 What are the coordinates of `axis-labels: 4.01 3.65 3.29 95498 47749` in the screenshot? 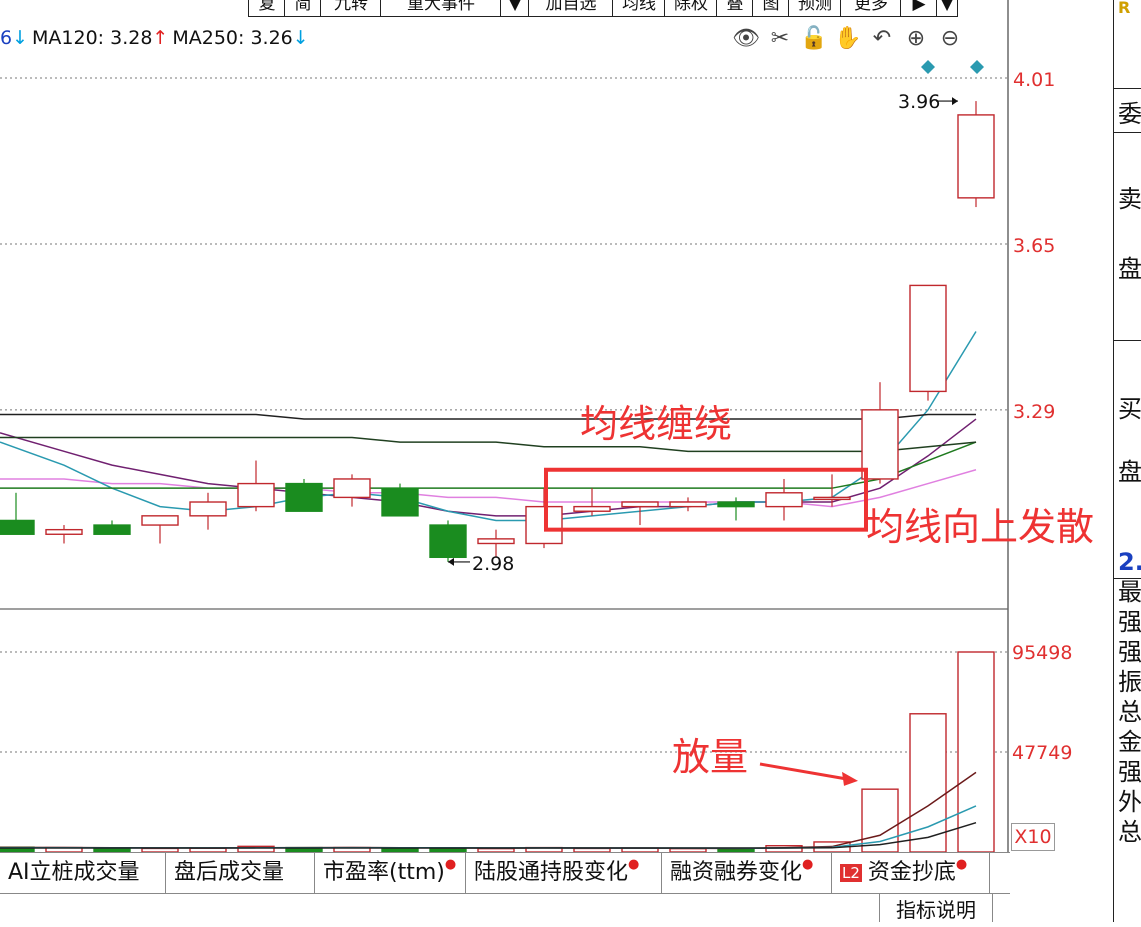 It's located at (1042, 416).